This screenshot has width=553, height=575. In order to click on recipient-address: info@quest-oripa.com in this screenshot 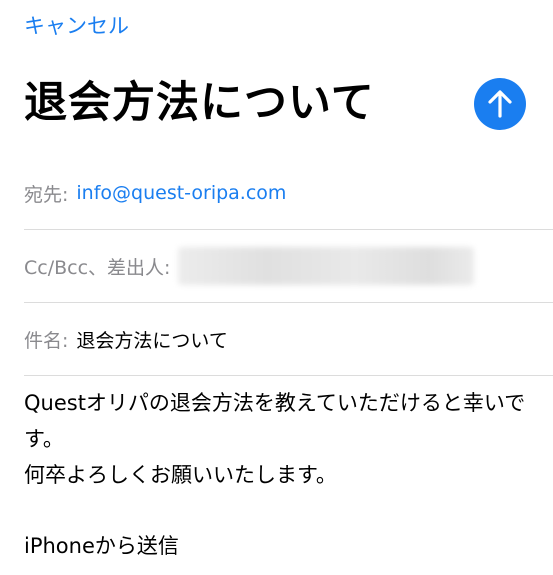, I will do `click(181, 193)`.